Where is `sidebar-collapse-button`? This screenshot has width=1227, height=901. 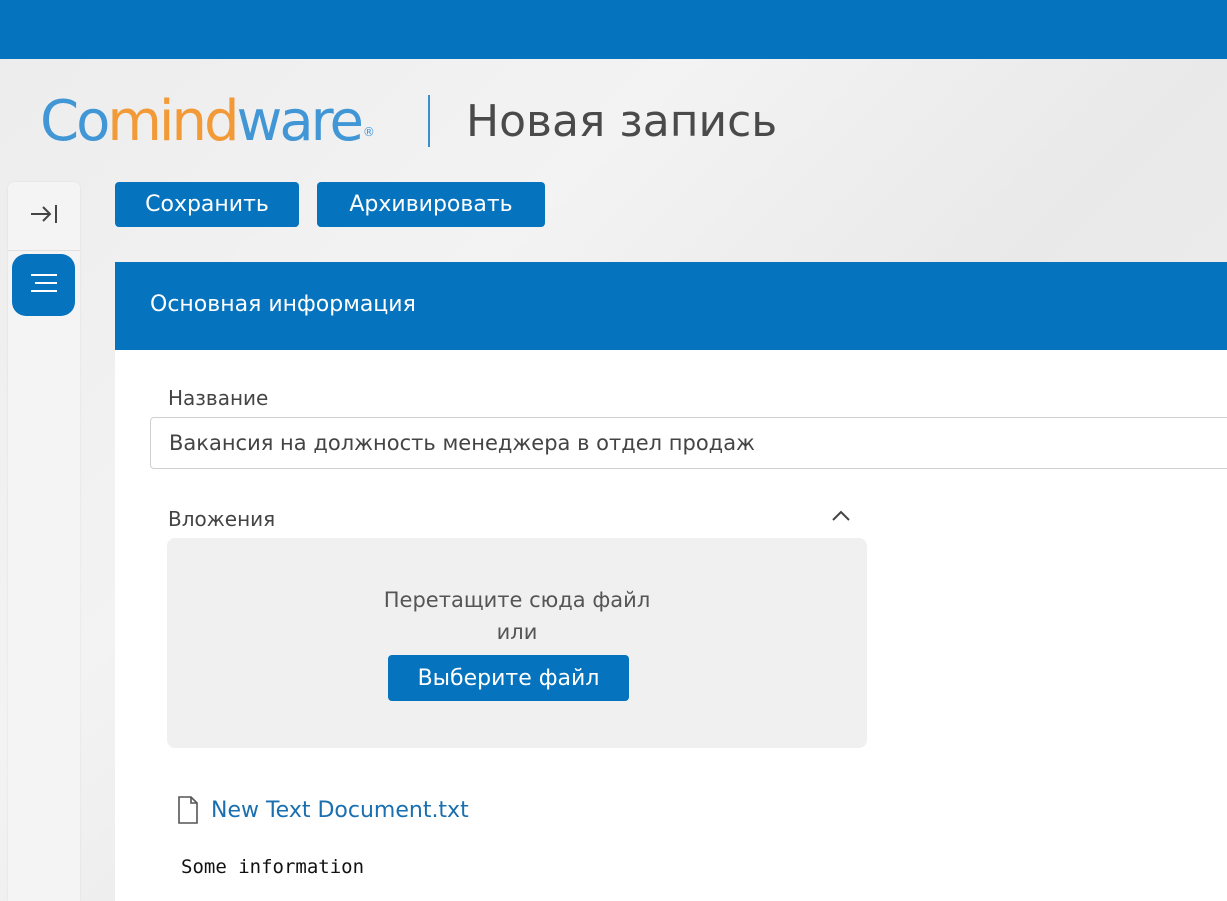 sidebar-collapse-button is located at coordinates (44, 216).